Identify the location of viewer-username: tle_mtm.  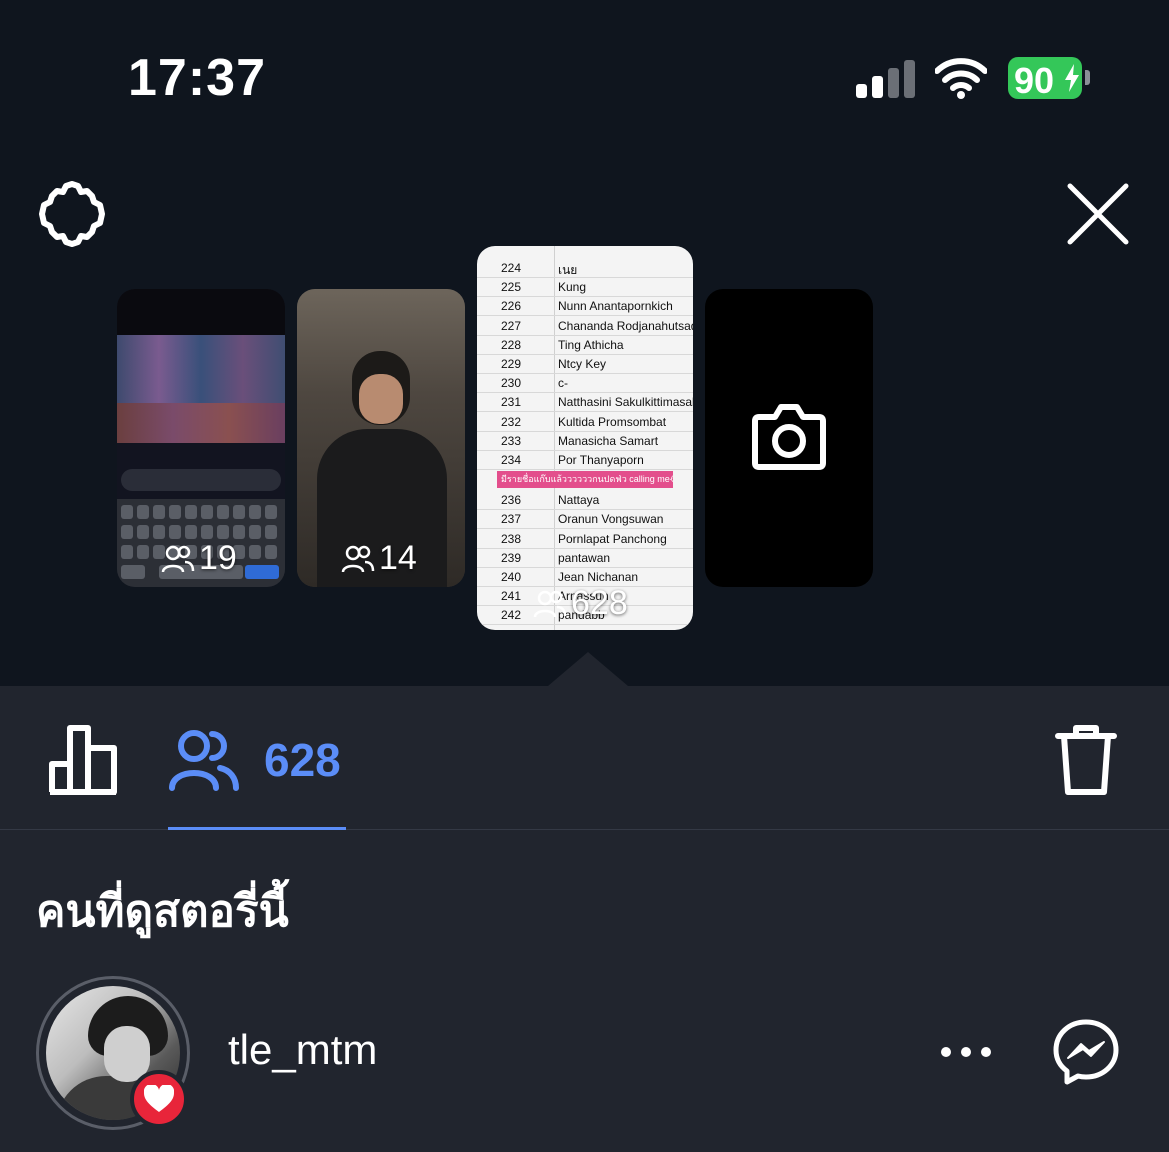
(302, 1050).